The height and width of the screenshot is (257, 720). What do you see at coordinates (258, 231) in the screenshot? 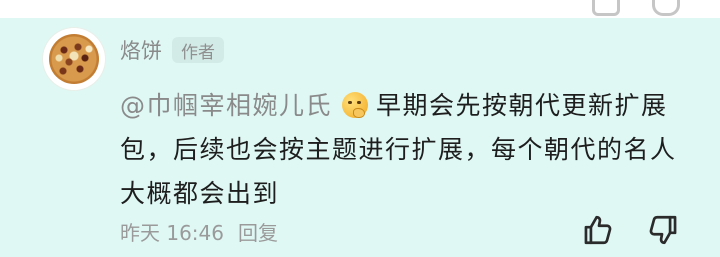
I see `reply-button: 回复` at bounding box center [258, 231].